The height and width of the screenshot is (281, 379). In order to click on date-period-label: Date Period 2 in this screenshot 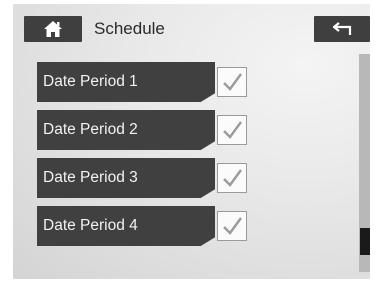, I will do `click(90, 129)`.